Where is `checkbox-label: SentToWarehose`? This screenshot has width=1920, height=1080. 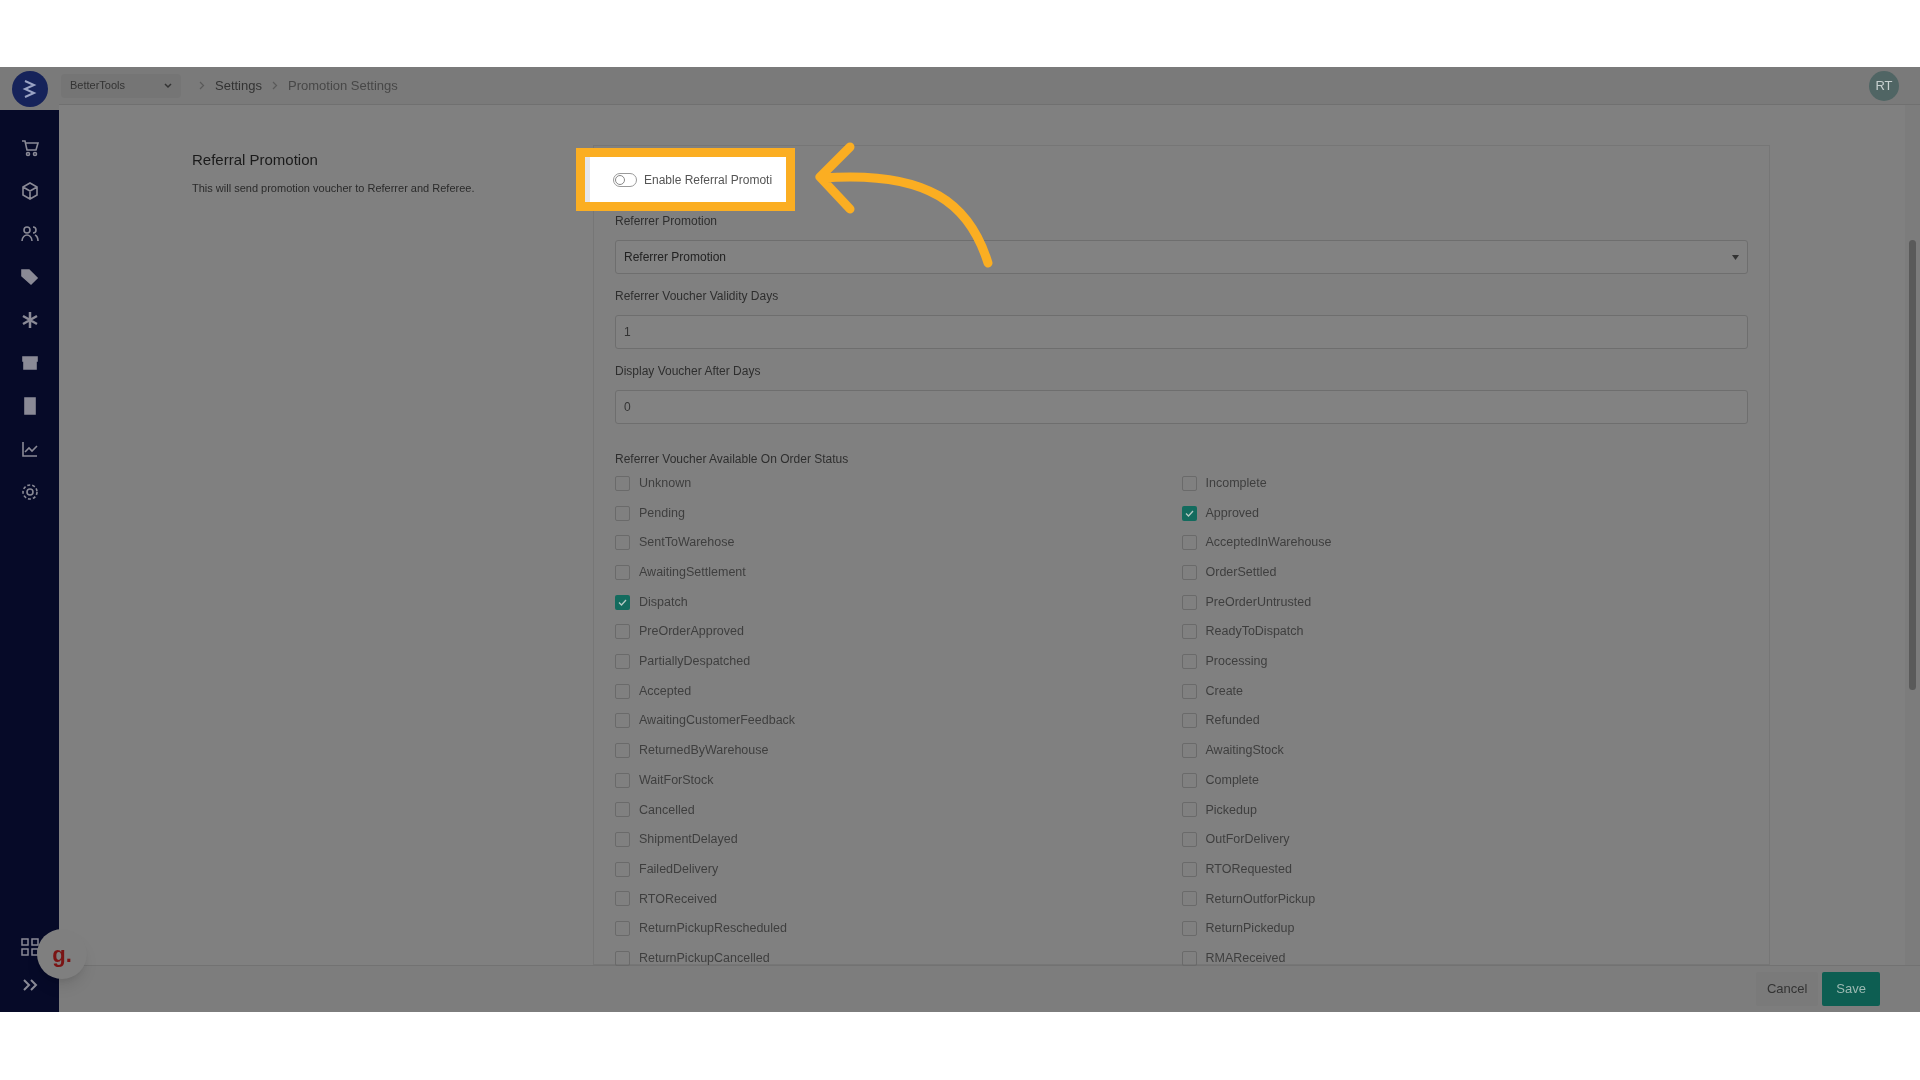
checkbox-label: SentToWarehose is located at coordinates (687, 543).